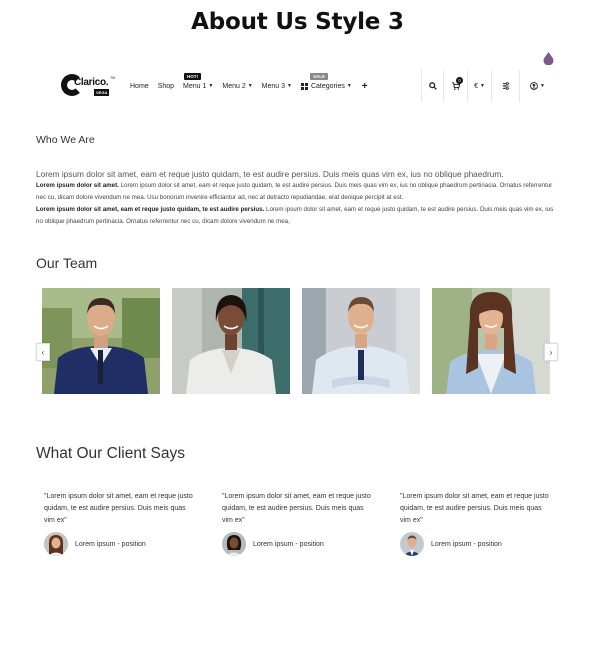 The width and height of the screenshot is (595, 645). I want to click on carousel-next-button: ›, so click(551, 352).